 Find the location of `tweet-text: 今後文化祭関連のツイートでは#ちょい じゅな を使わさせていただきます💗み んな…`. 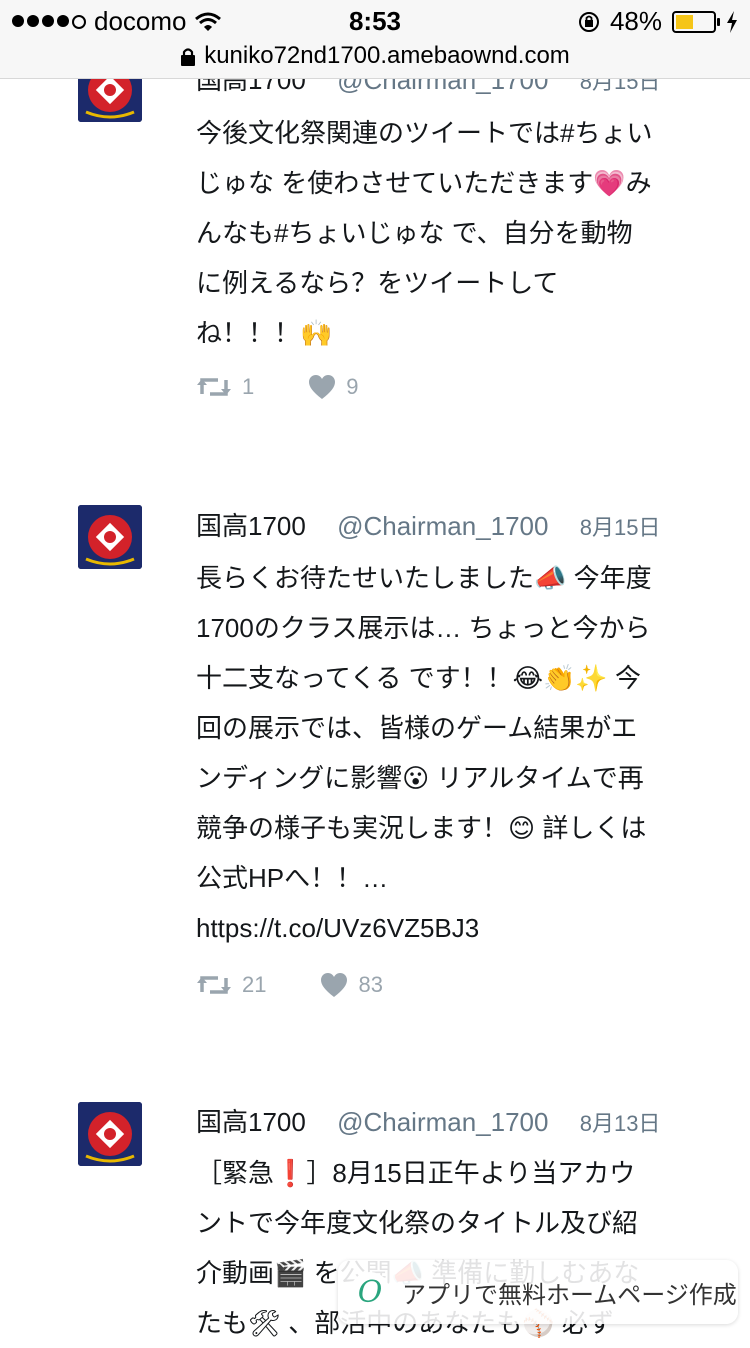

tweet-text: 今後文化祭関連のツイートでは#ちょい じゅな を使わさせていただきます💗み んな… is located at coordinates (446, 233).